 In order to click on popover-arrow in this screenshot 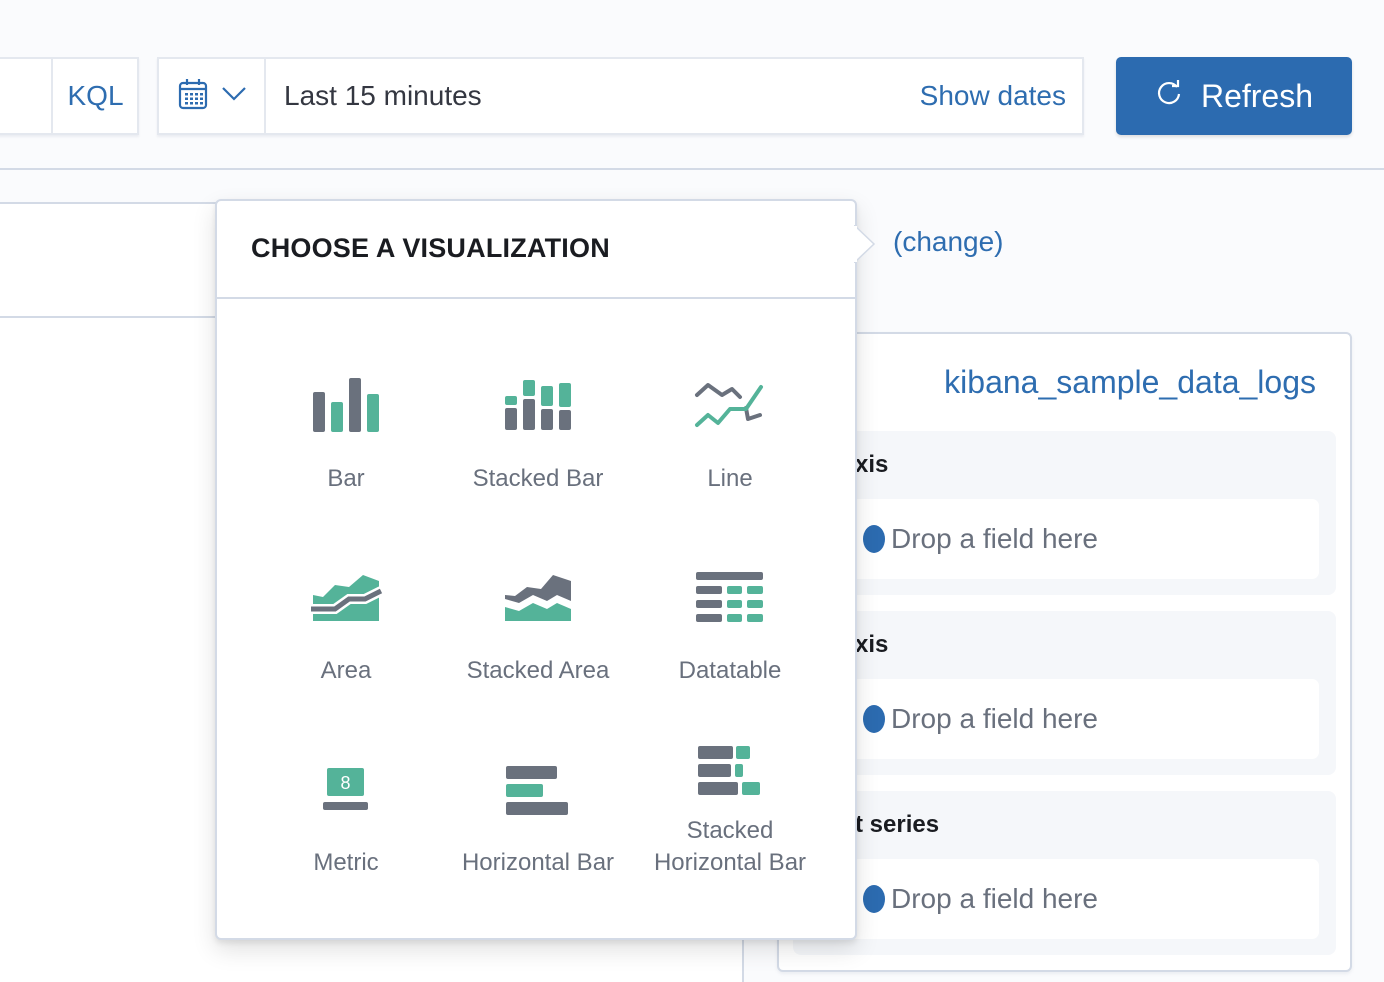, I will do `click(865, 244)`.